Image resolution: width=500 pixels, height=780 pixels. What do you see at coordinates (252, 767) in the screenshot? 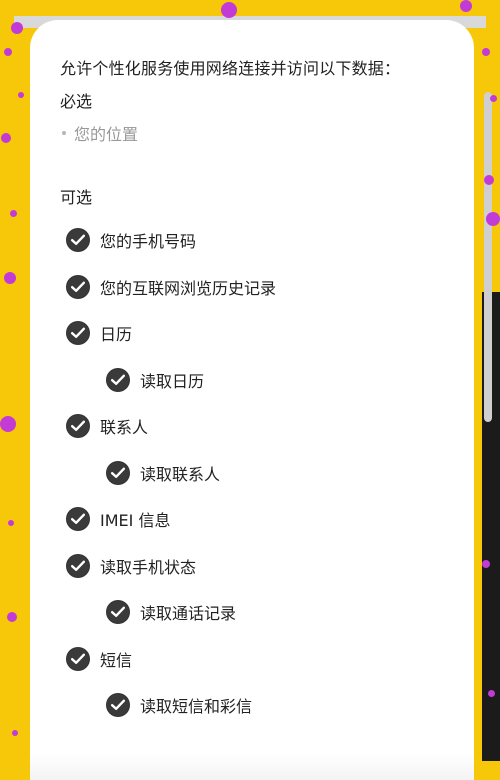
I see `bottom-fade` at bounding box center [252, 767].